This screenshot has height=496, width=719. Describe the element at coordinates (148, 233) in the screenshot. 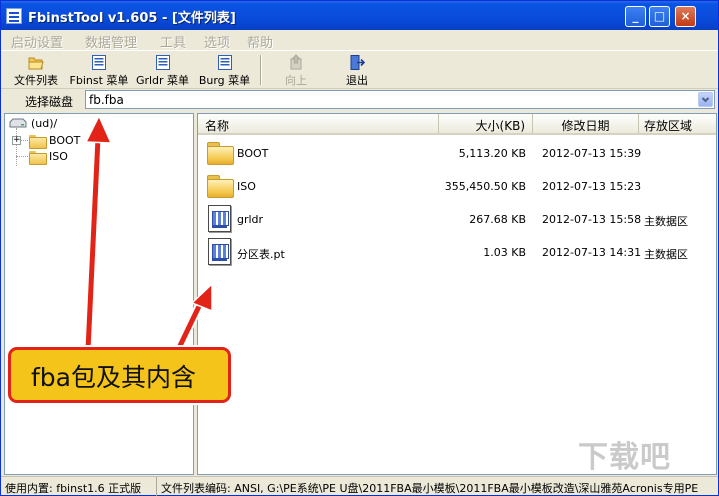

I see `annotation-arrows` at that location.